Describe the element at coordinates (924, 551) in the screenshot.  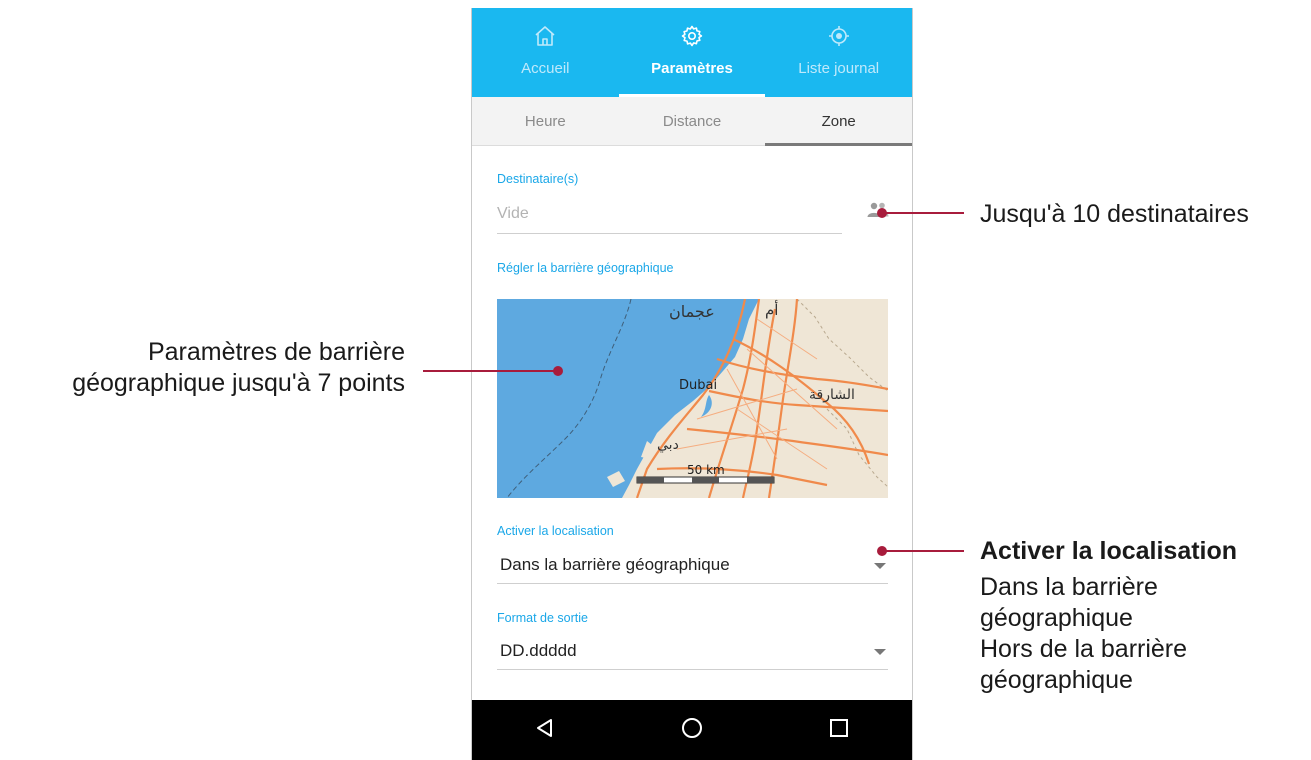
I see `annotation-line-activation` at that location.